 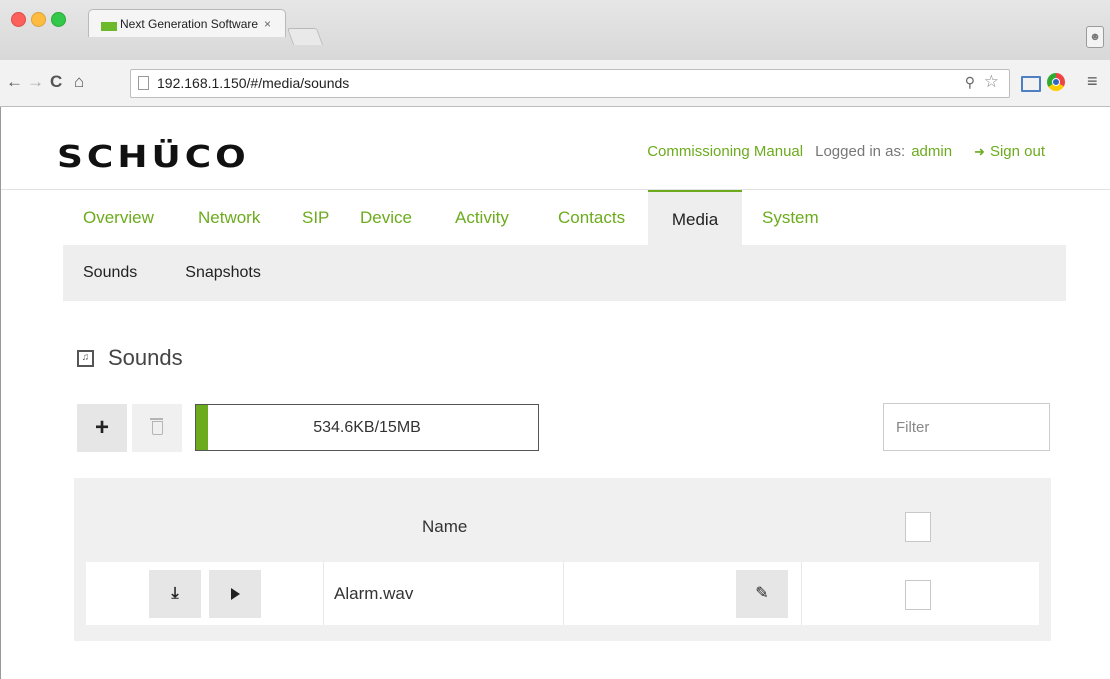 I want to click on schuco-logo: SCHÜCO, so click(x=153, y=157).